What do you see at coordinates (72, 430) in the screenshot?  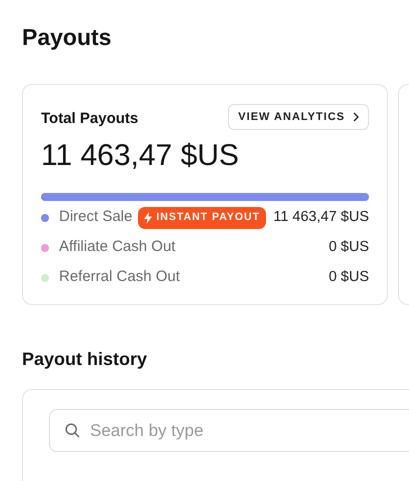 I see `search-icon` at bounding box center [72, 430].